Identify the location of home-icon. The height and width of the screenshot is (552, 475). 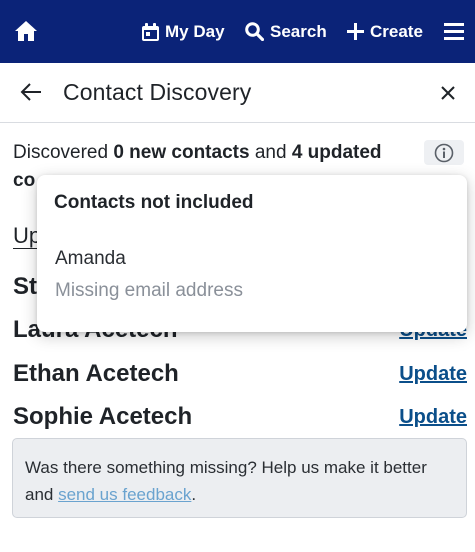
(26, 31).